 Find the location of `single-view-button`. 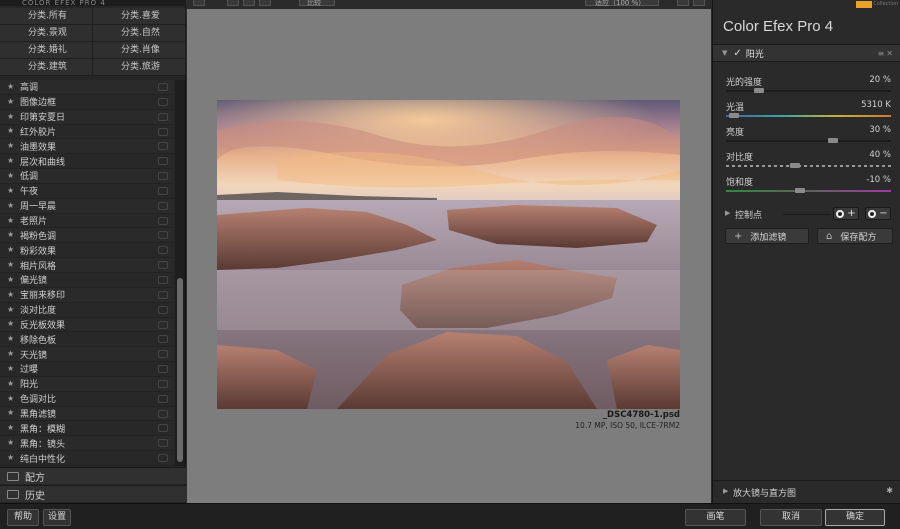

single-view-button is located at coordinates (233, 3).